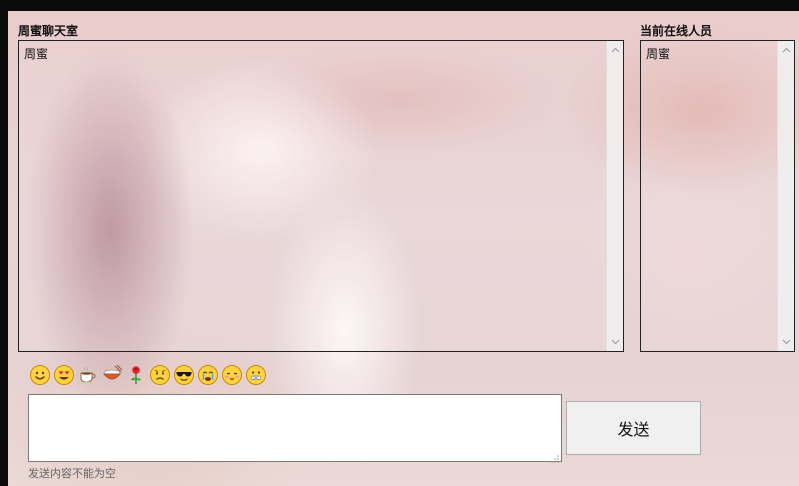 The width and height of the screenshot is (799, 486). What do you see at coordinates (399, 5) in the screenshot?
I see `window-frame-top` at bounding box center [399, 5].